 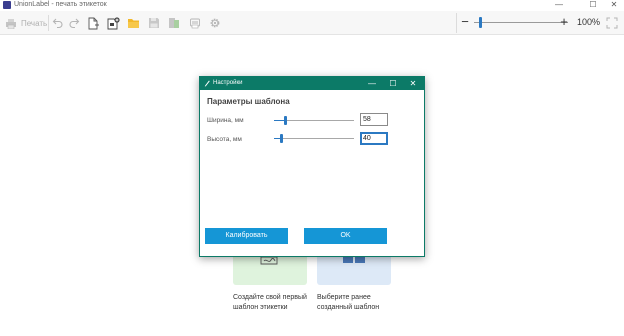 I want to click on redo-icon, so click(x=74, y=23).